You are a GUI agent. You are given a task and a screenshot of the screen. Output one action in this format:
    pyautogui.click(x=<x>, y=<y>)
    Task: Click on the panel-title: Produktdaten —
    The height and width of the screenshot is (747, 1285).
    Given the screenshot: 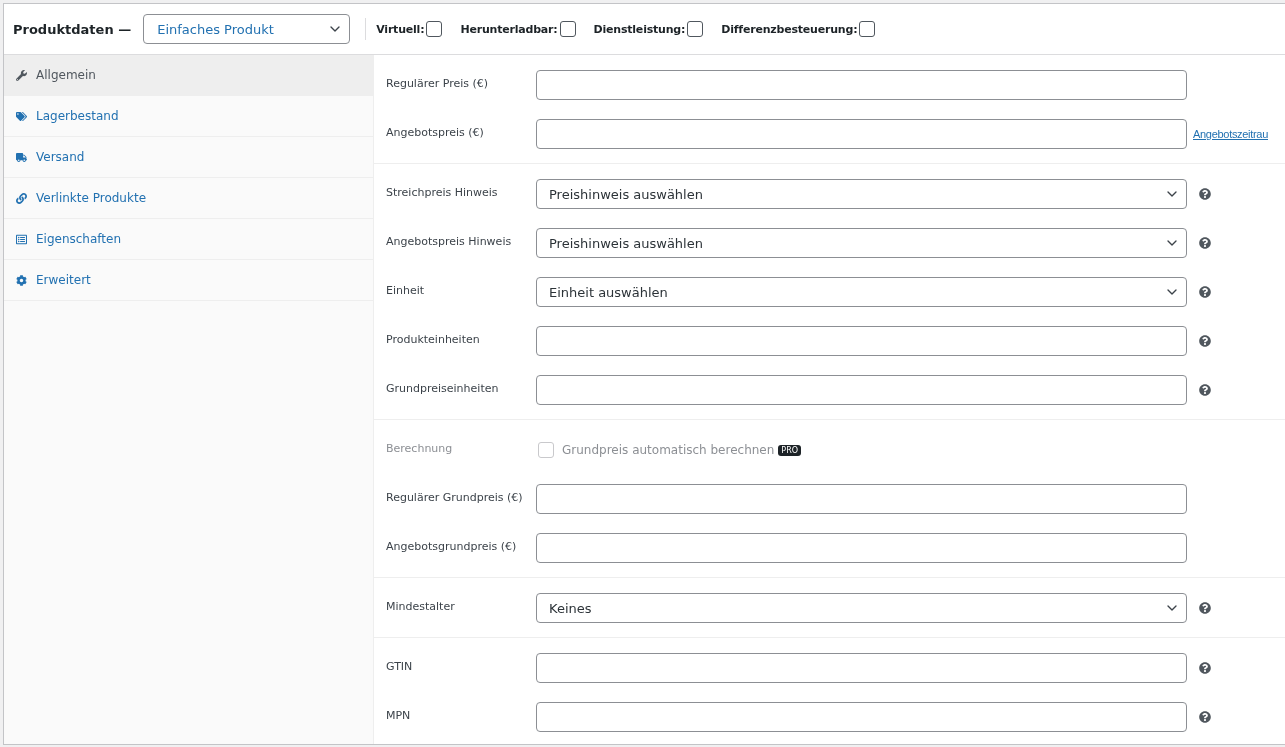 What is the action you would take?
    pyautogui.click(x=72, y=29)
    